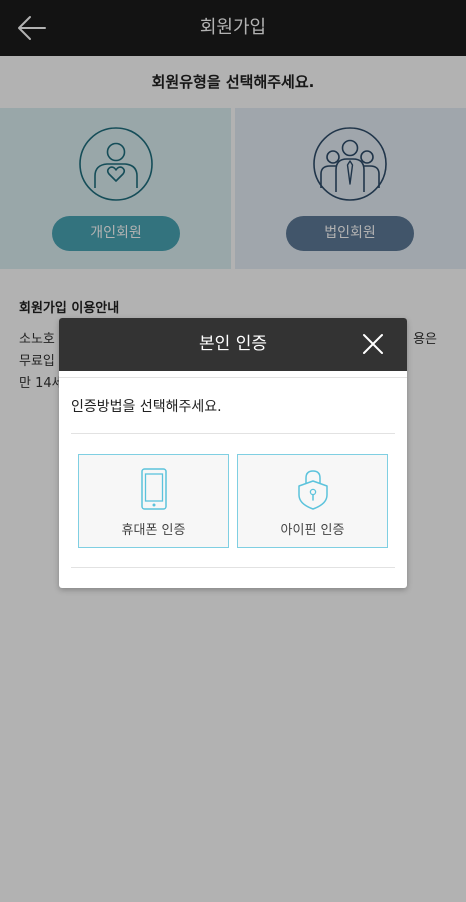 Image resolution: width=466 pixels, height=902 pixels. I want to click on modal-header: 본인 인증, so click(233, 344).